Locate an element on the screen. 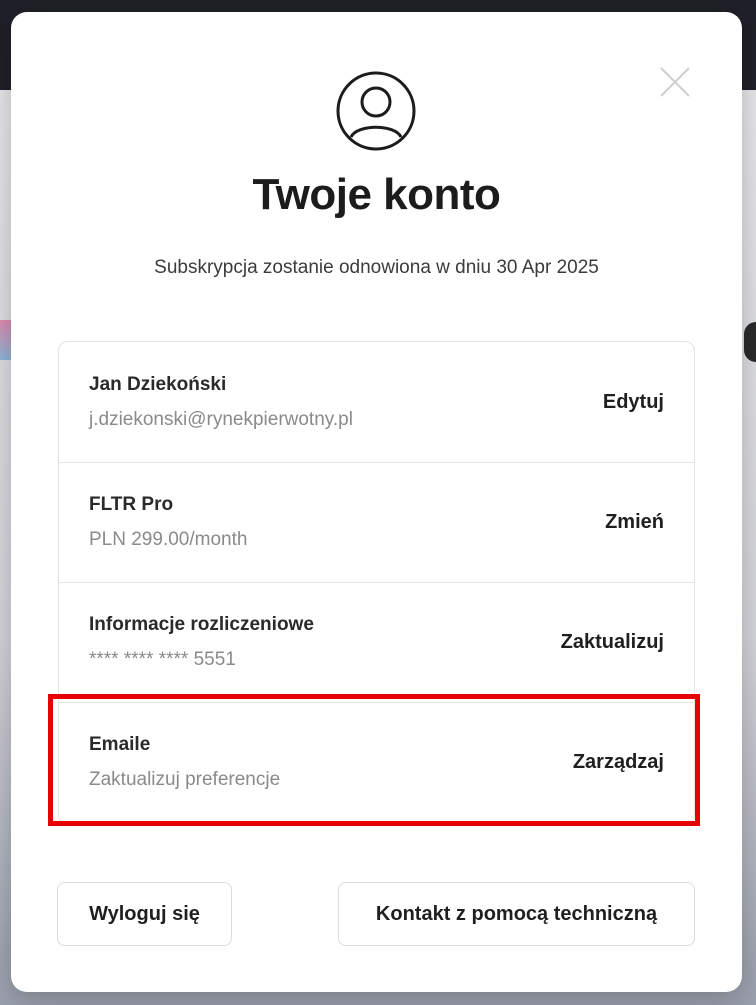 The image size is (756, 1005). account-row-emails: Emaile Zaktualizuj preferencje Zarządzaj is located at coordinates (376, 762).